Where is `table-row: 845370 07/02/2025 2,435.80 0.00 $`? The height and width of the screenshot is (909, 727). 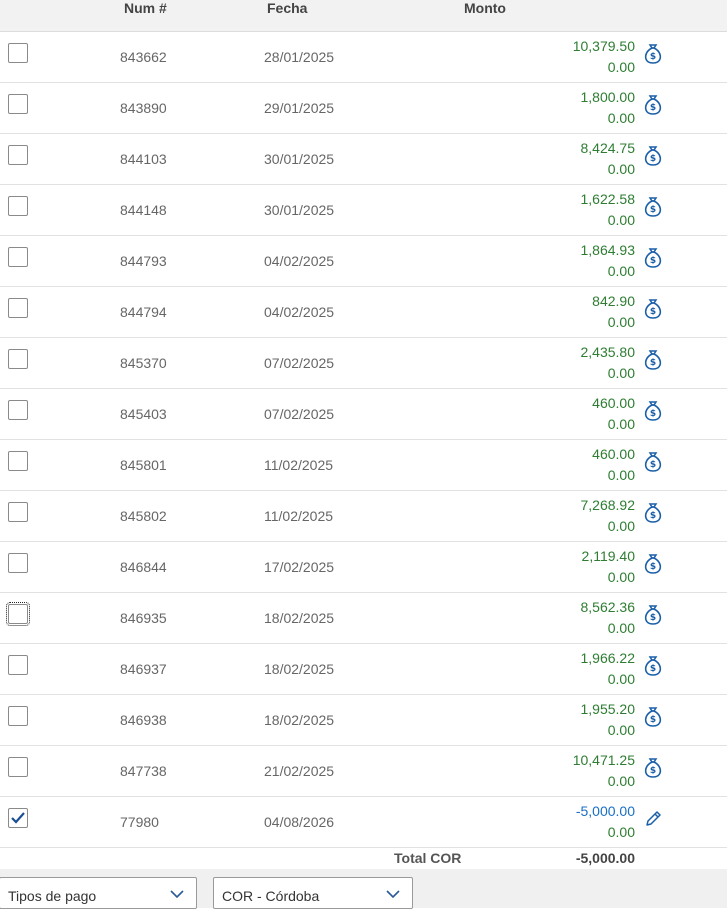
table-row: 845370 07/02/2025 2,435.80 0.00 $ is located at coordinates (363, 363).